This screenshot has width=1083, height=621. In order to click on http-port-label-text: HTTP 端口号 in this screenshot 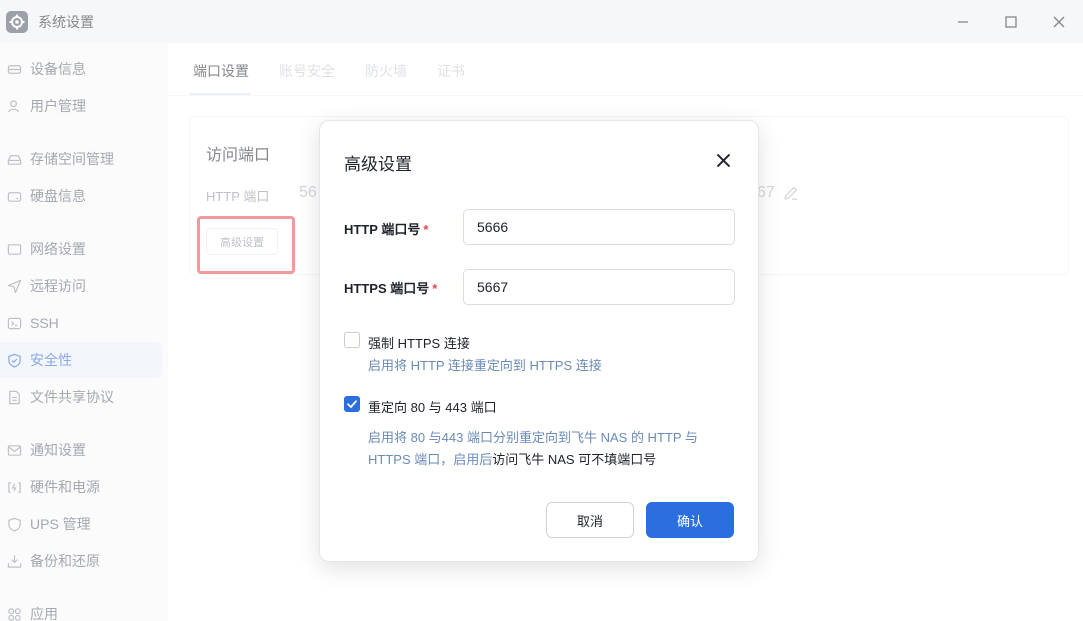, I will do `click(382, 229)`.